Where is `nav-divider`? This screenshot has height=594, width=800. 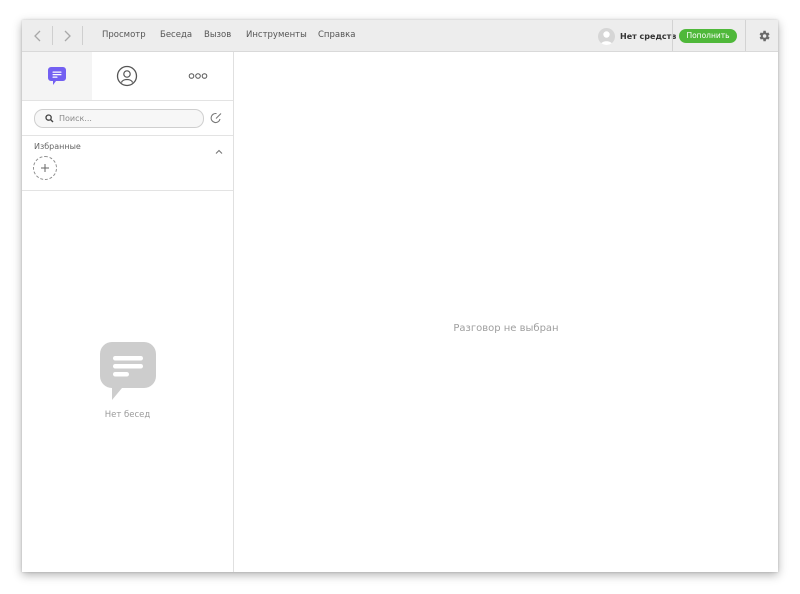
nav-divider is located at coordinates (82, 35).